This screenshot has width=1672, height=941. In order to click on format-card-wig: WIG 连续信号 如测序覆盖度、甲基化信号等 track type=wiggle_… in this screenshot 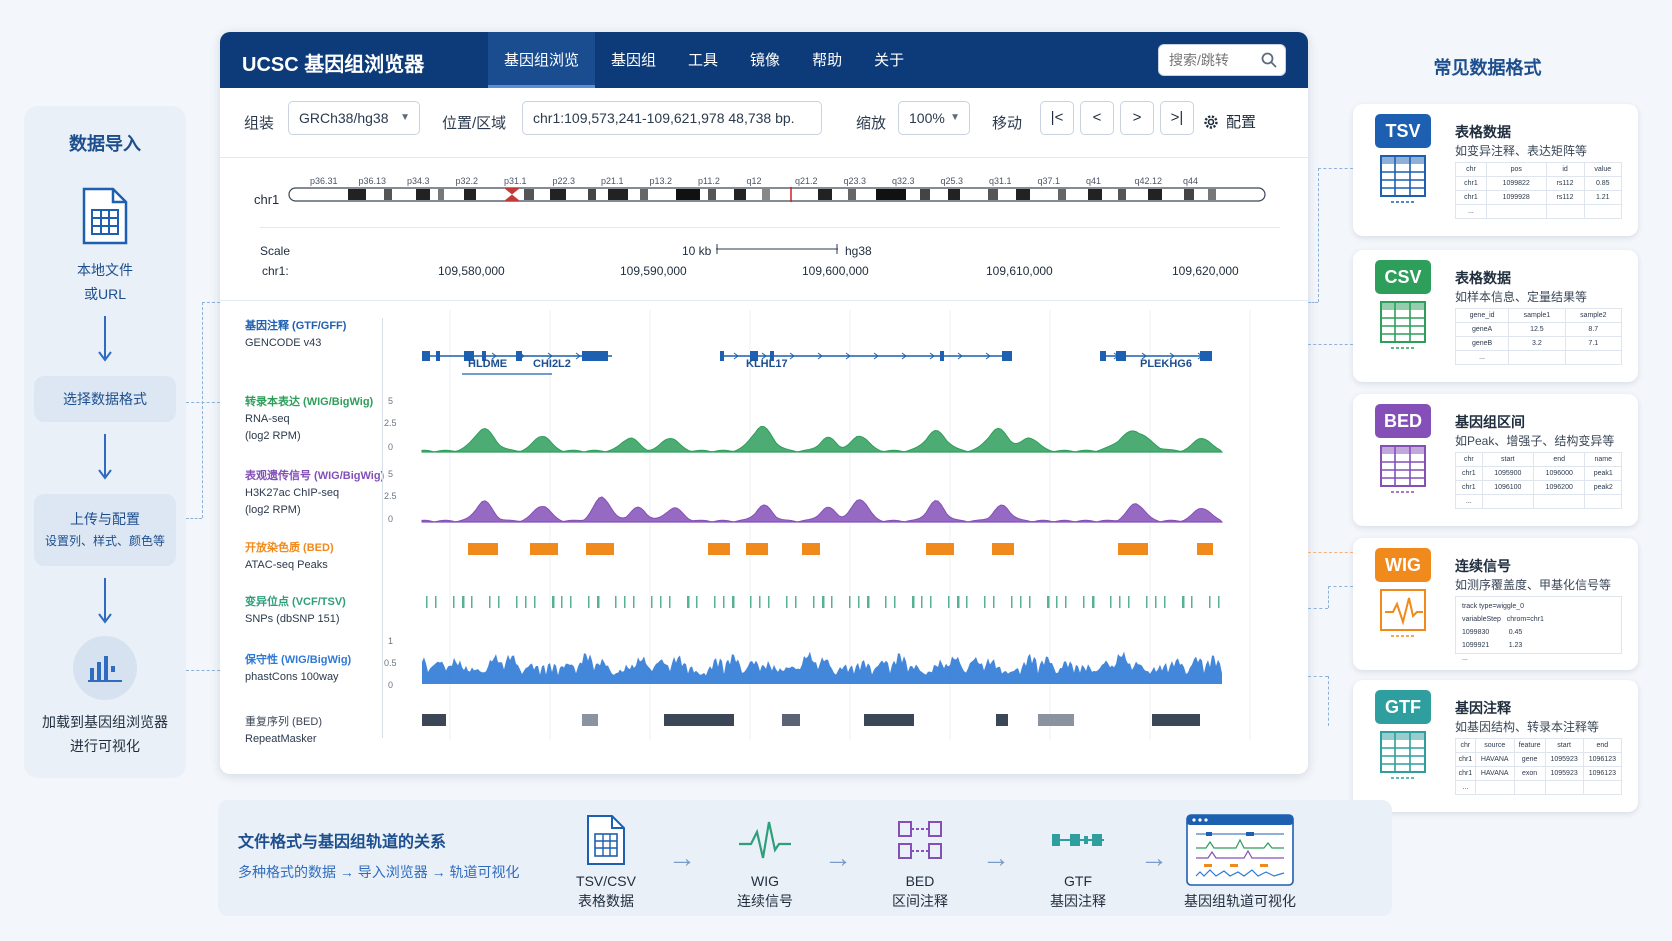, I will do `click(1495, 604)`.